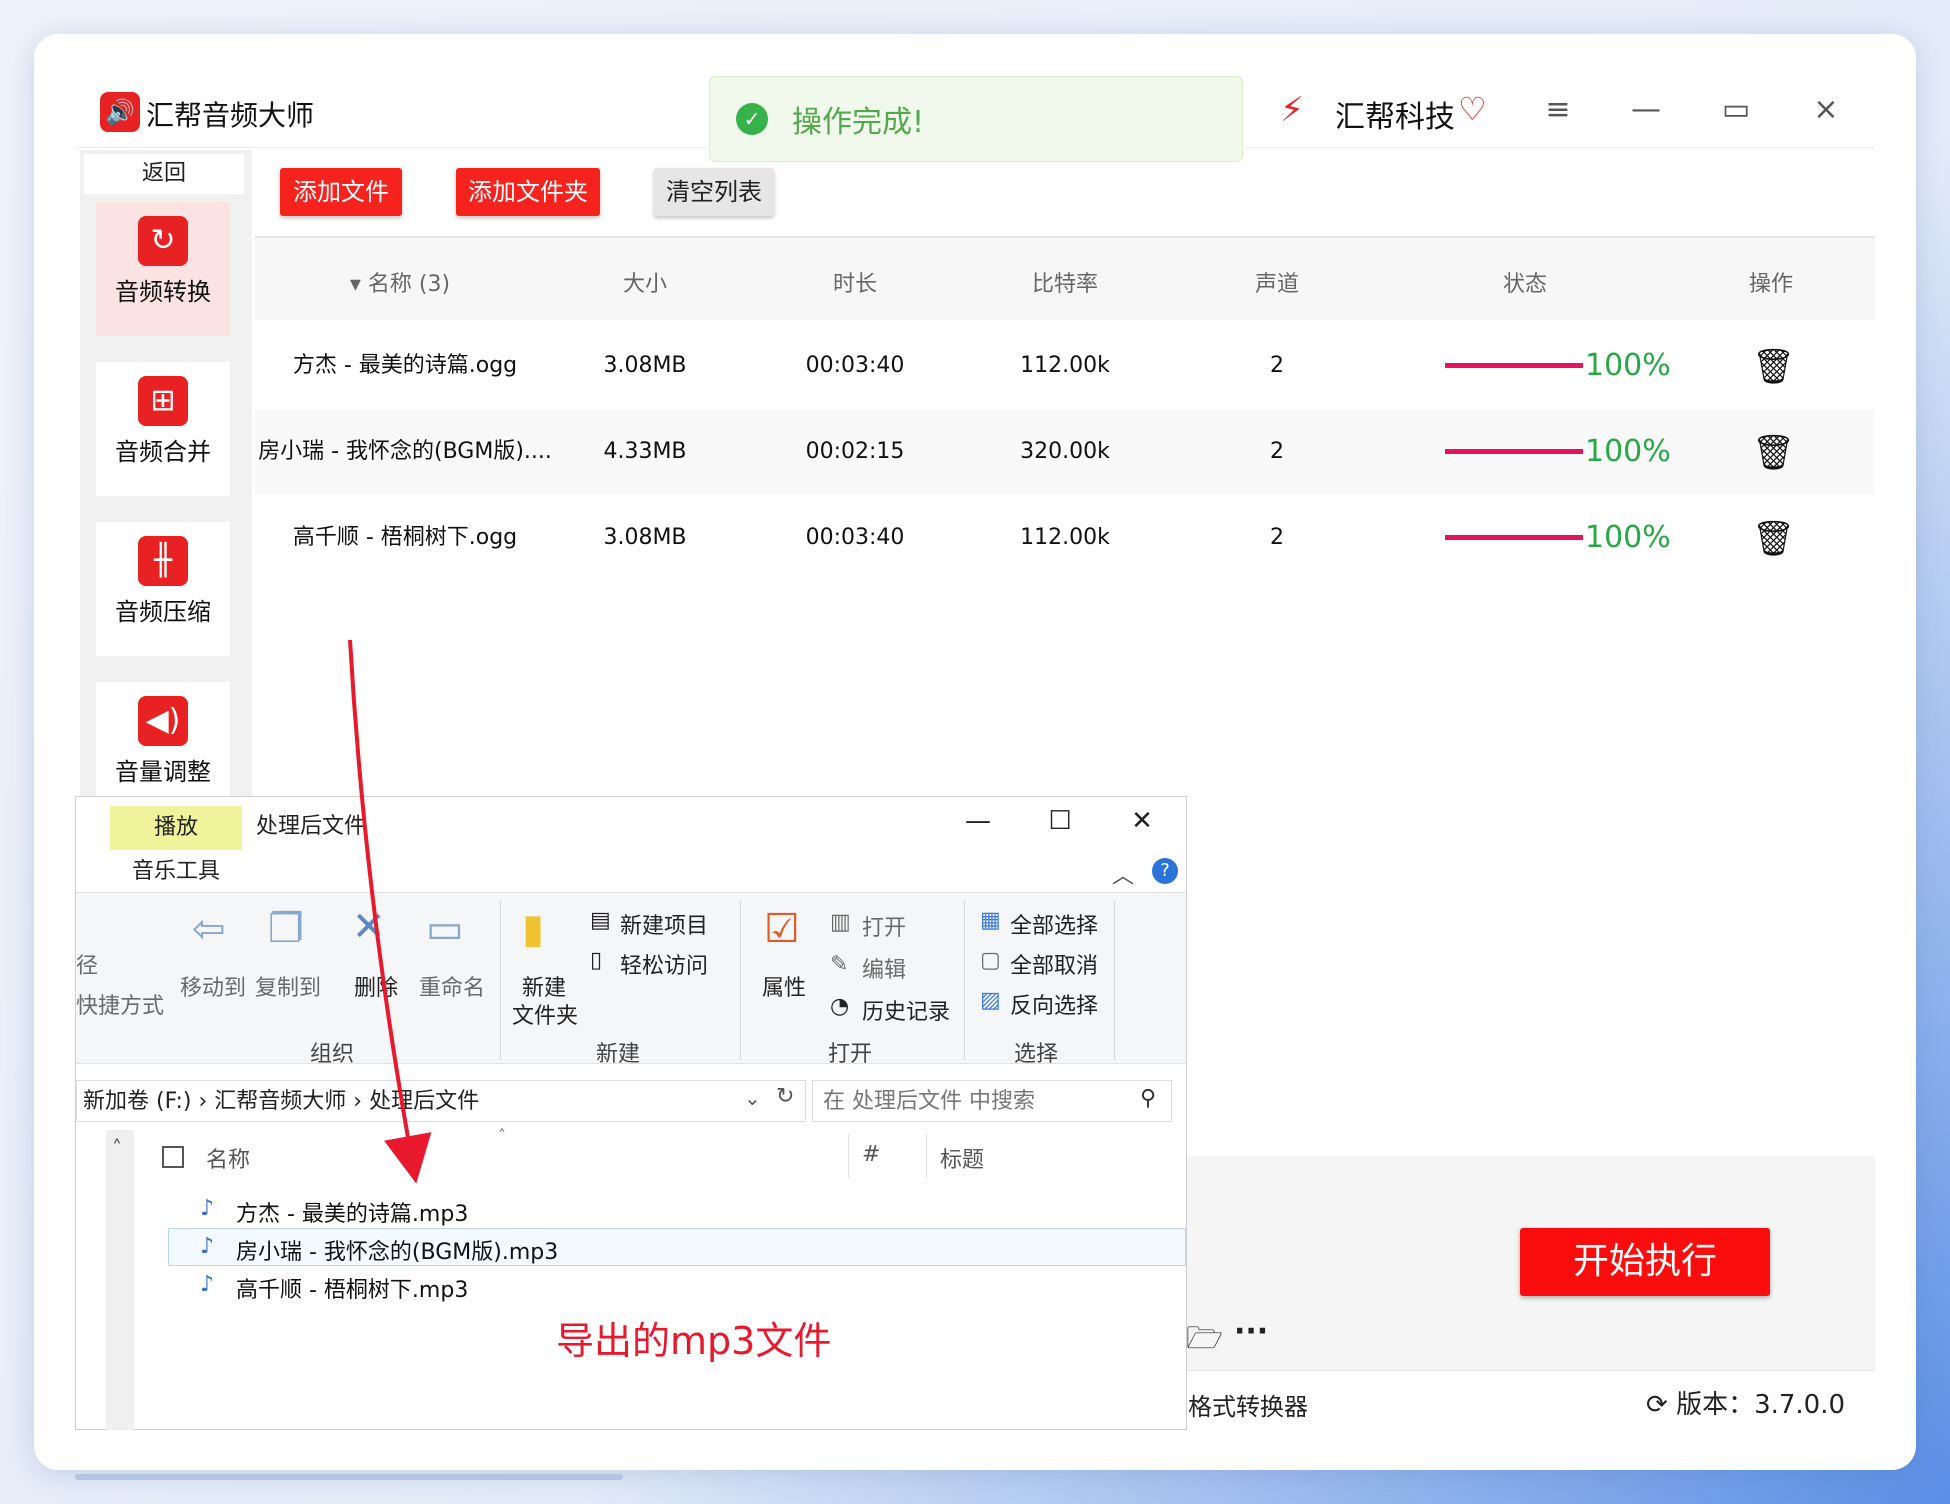 This screenshot has width=1950, height=1504. I want to click on horizontal-scrollbar, so click(349, 1477).